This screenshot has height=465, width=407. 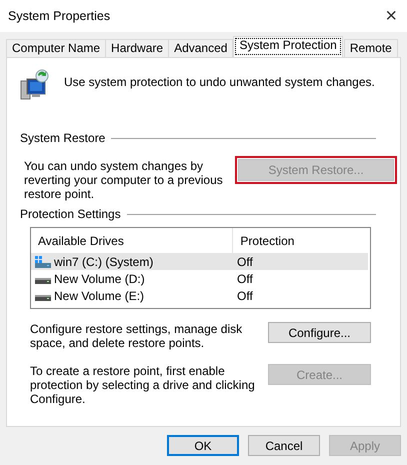 I want to click on list-row: New Volume (E:) Off, so click(x=199, y=295).